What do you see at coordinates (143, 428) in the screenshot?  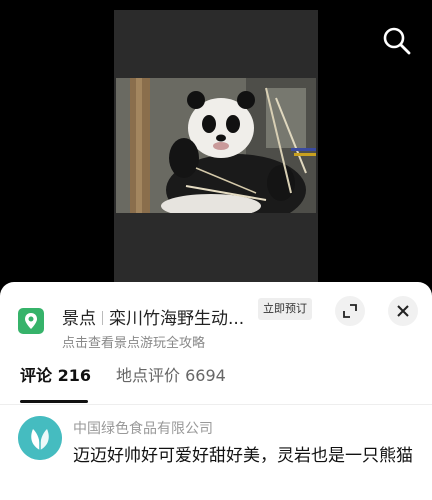 I see `comment-username: 中国绿色食品有限公司` at bounding box center [143, 428].